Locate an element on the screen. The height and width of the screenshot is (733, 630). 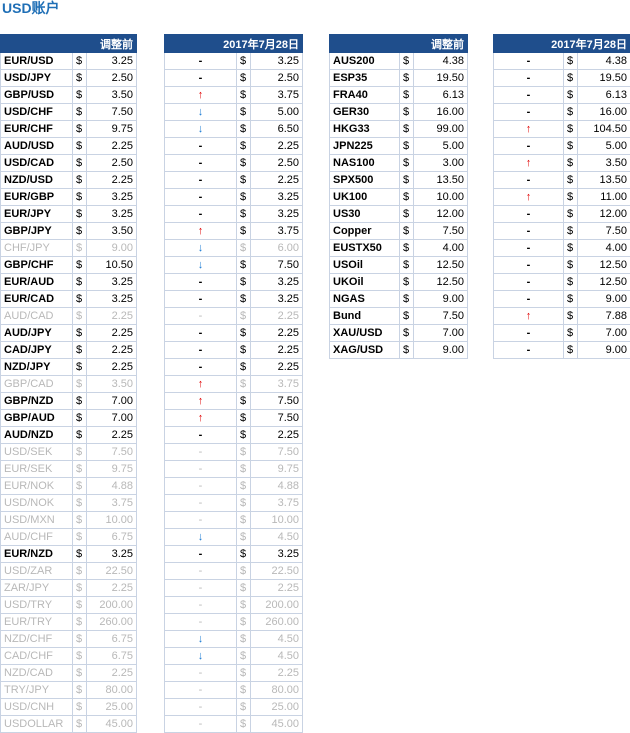
table-row: SPX500$13.50 is located at coordinates (399, 180).